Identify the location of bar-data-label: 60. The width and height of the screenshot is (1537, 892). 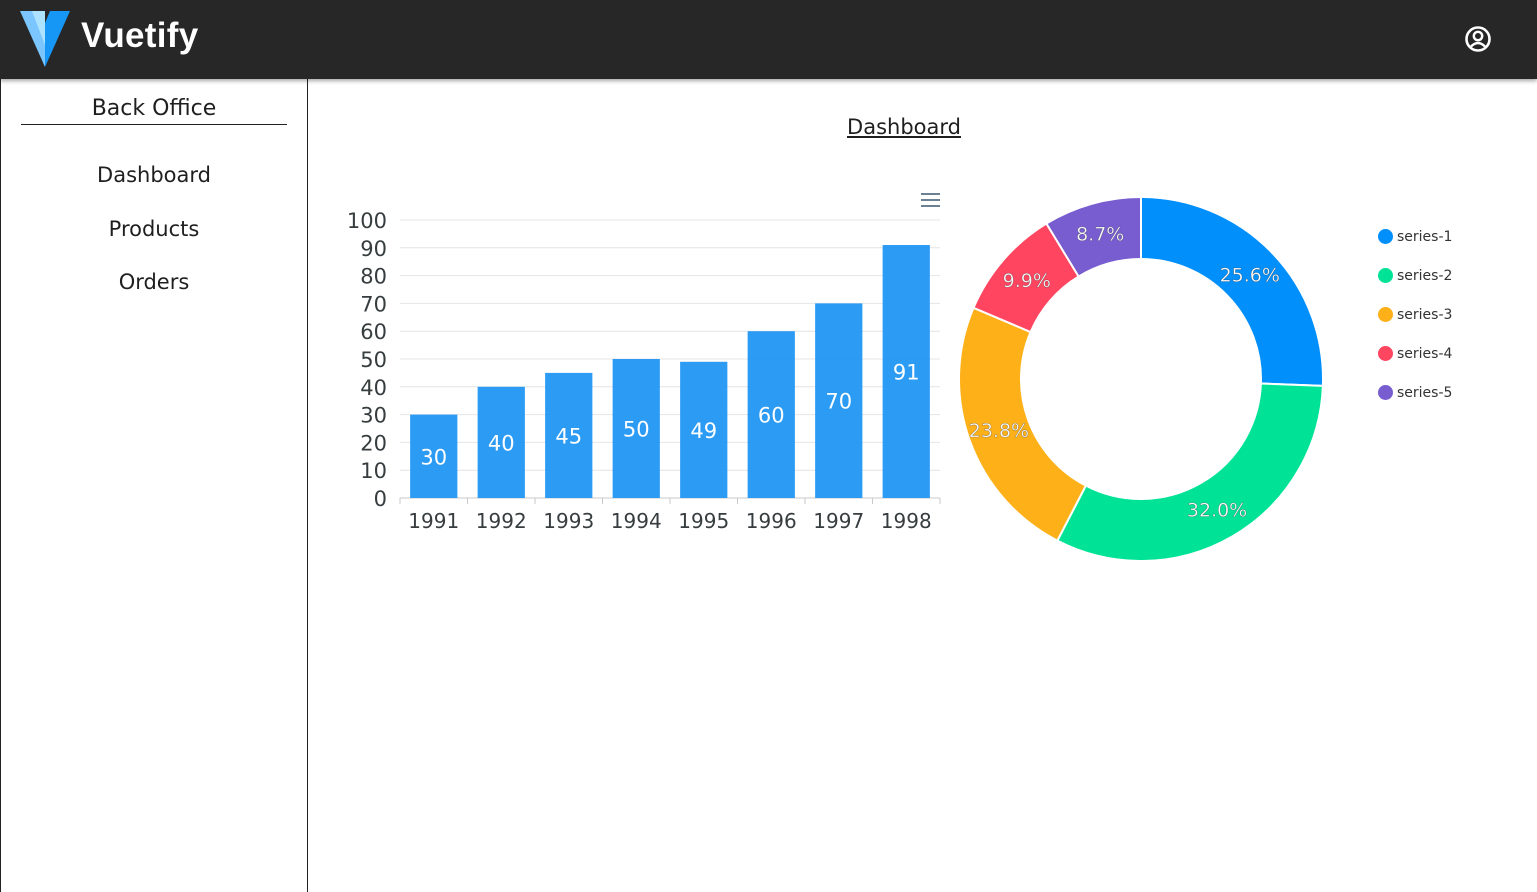
(771, 416).